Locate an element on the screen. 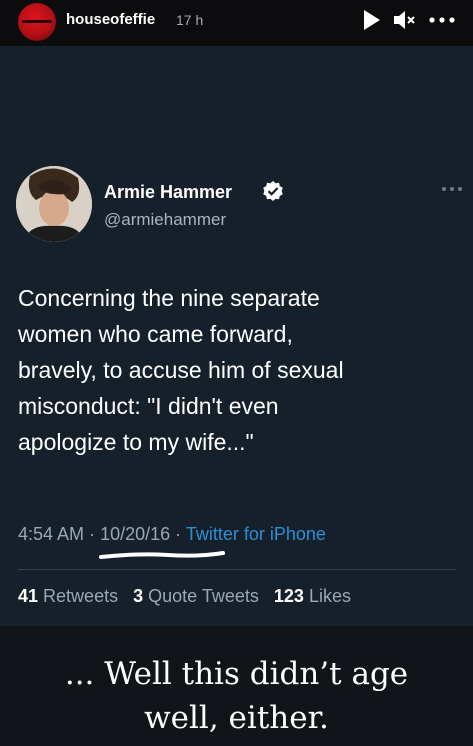  story-username: houseofeffie is located at coordinates (110, 19).